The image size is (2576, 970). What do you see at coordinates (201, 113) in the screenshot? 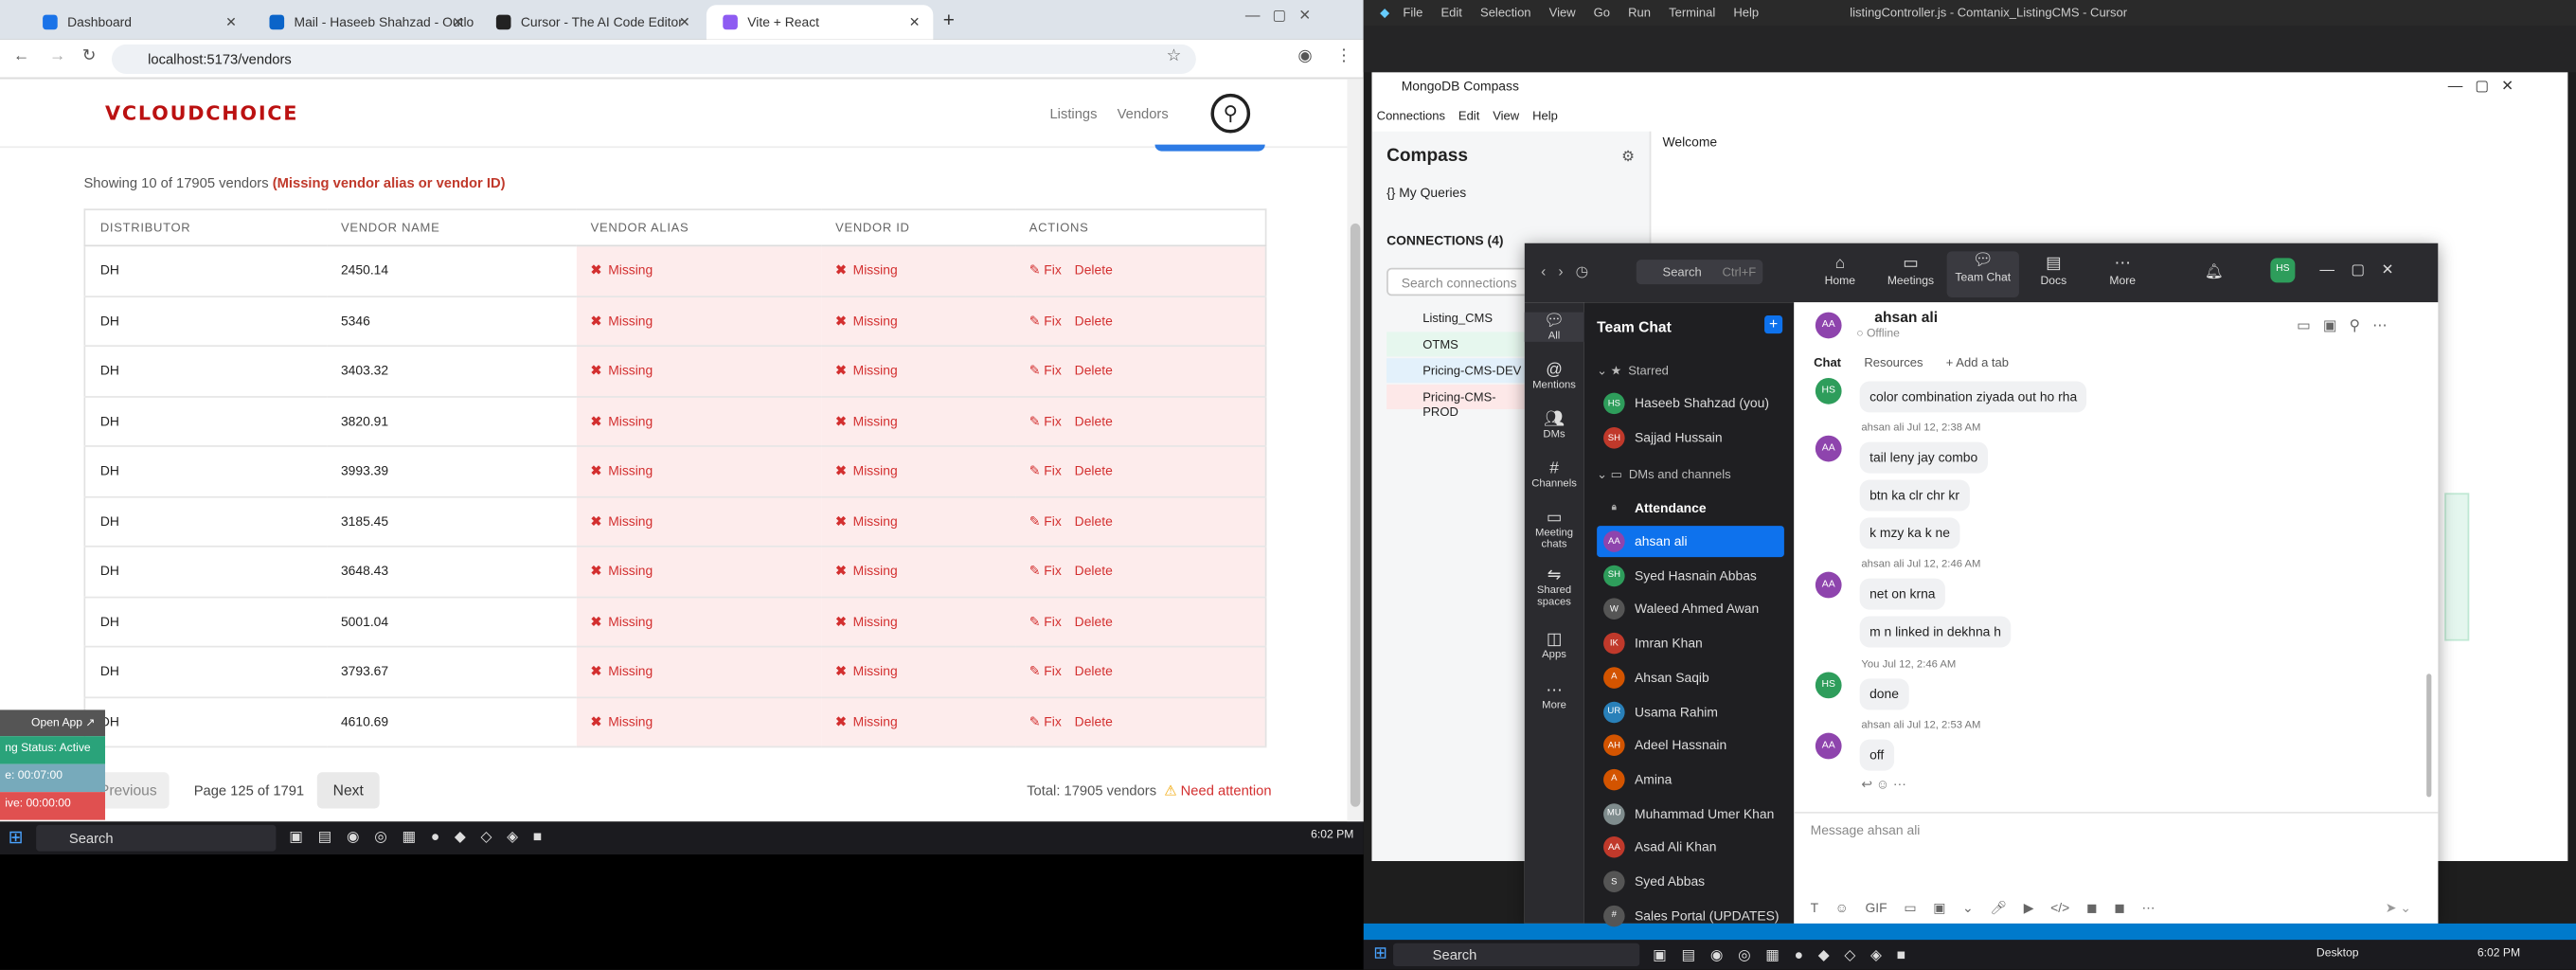
I see `logo: VCLOUDCHOICE` at bounding box center [201, 113].